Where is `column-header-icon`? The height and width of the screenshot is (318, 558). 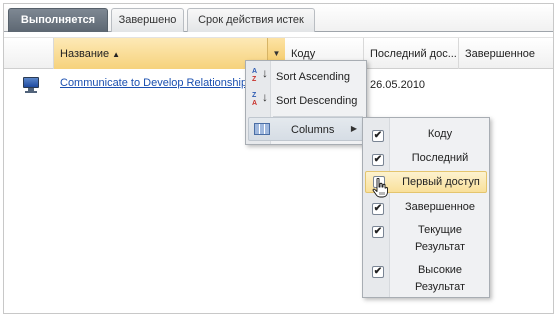 column-header-icon is located at coordinates (29, 53).